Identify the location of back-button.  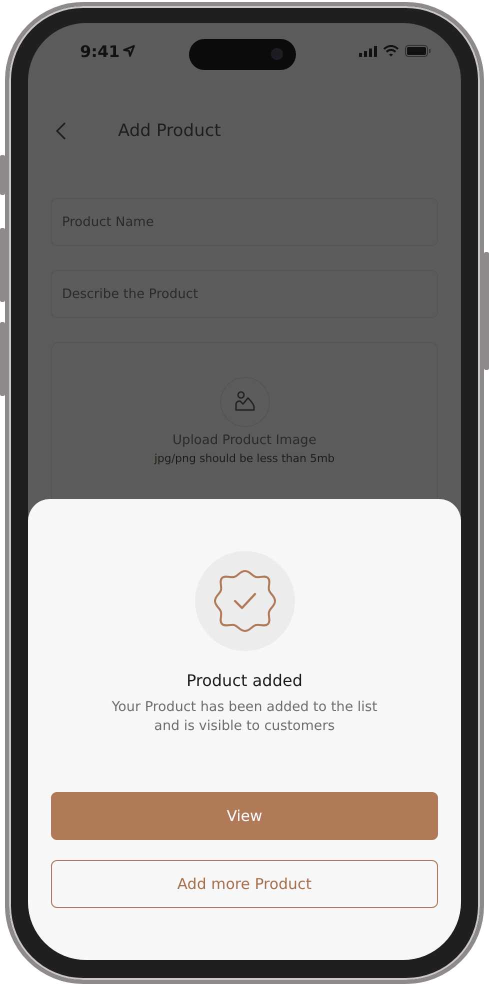
(61, 131).